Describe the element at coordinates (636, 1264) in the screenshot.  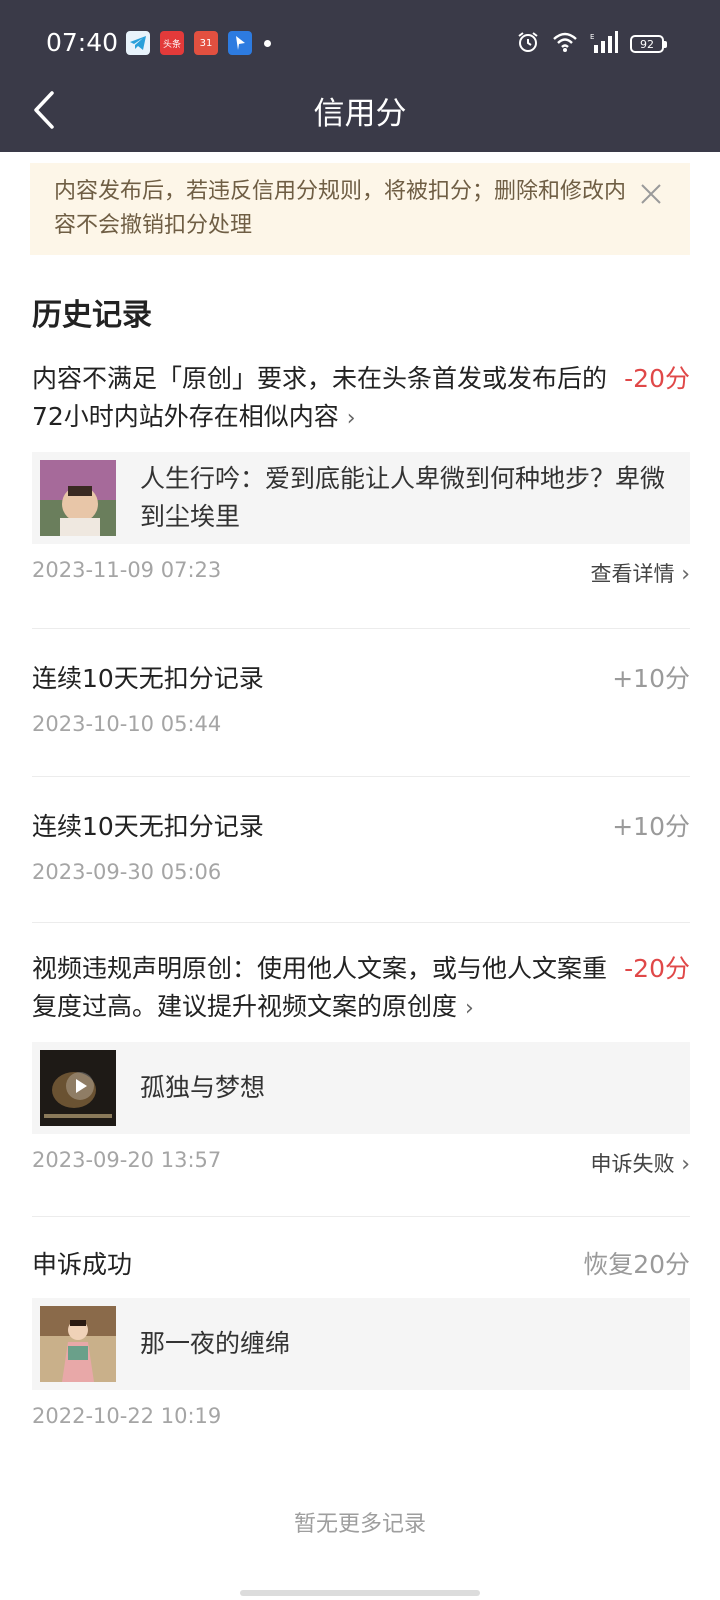
I see `record-score: 恢复20分` at that location.